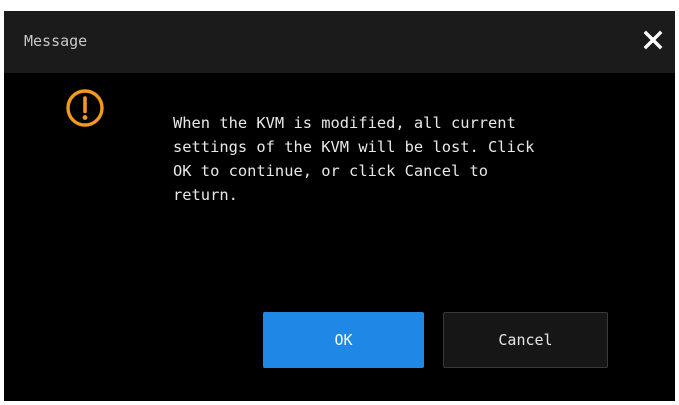  I want to click on warning-circle-icon, so click(85, 108).